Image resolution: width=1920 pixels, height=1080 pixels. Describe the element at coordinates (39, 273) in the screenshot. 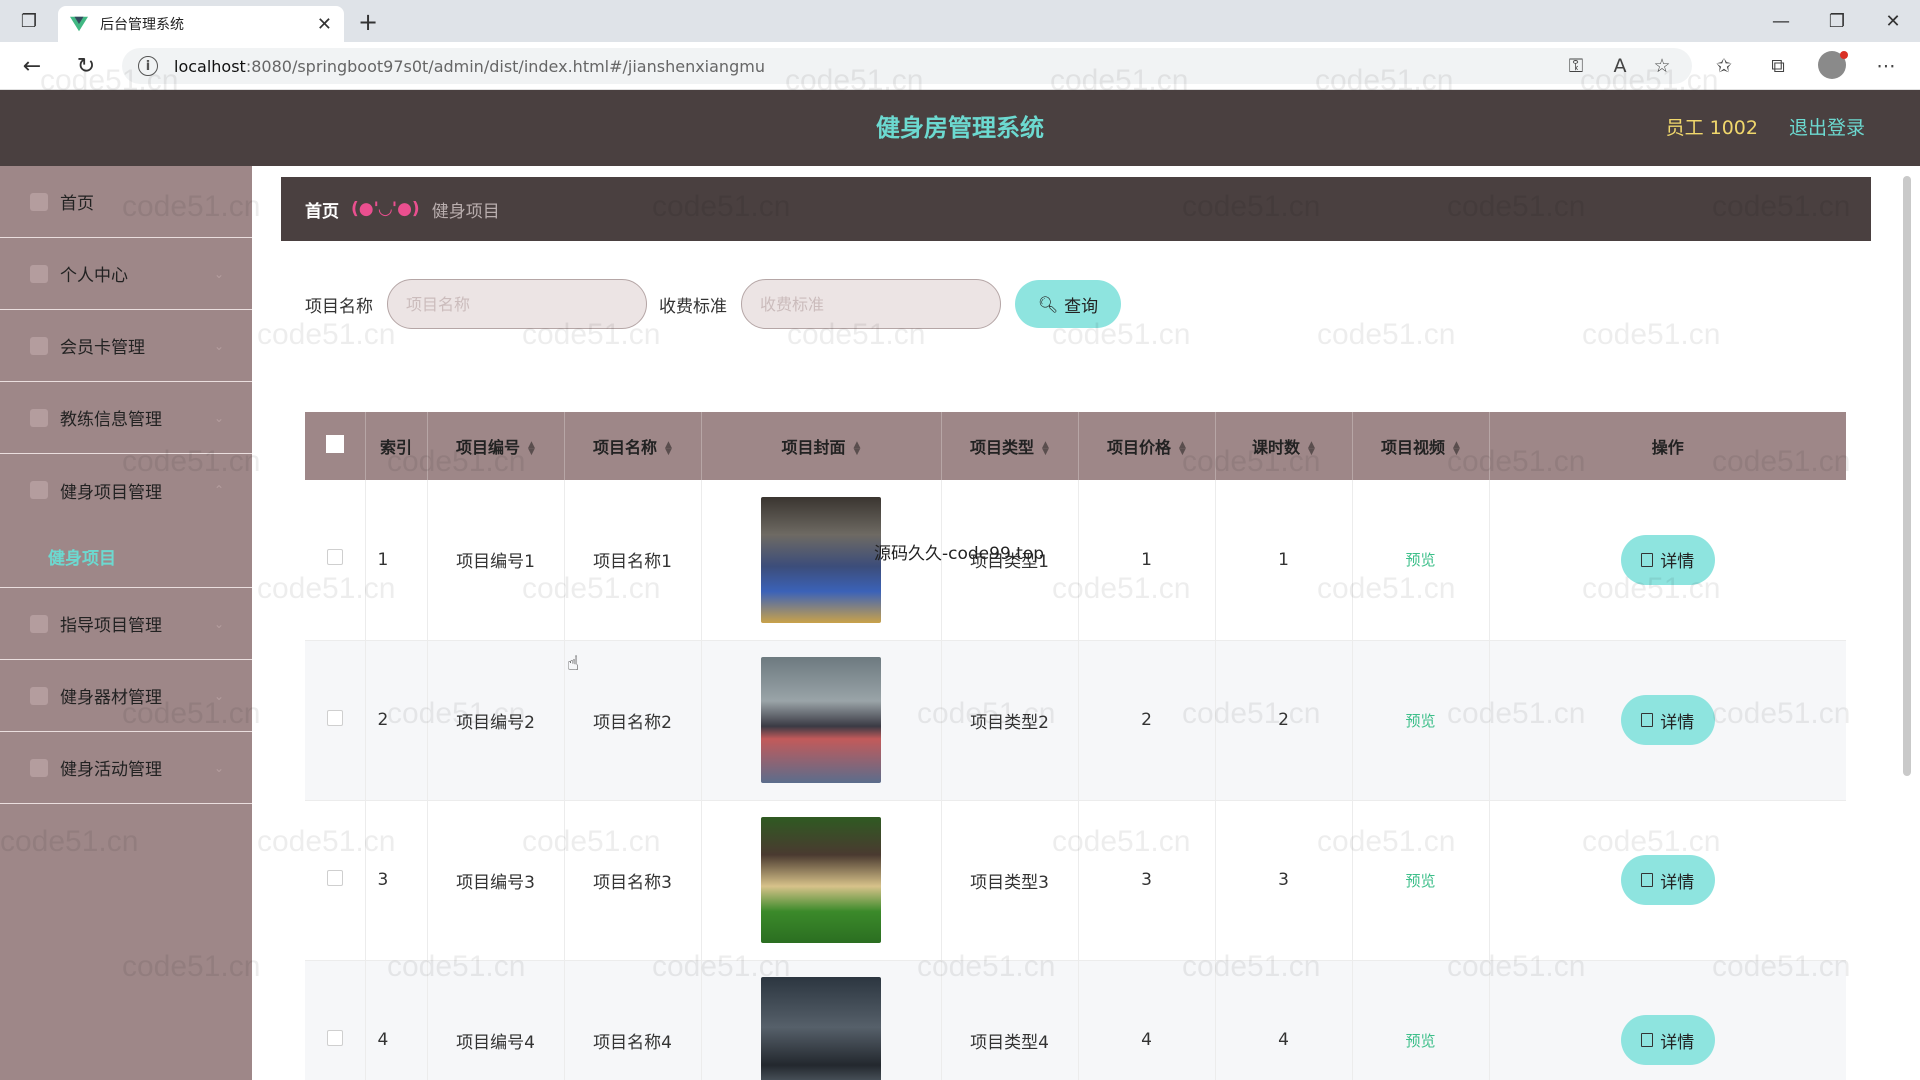

I see `user-icon` at that location.